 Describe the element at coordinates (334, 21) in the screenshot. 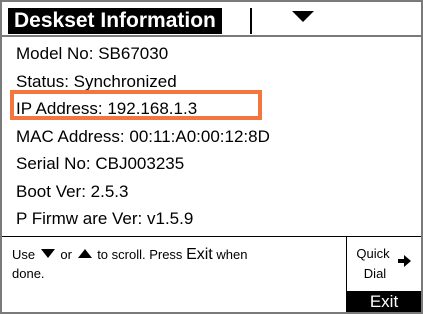

I see `title-bar-background` at that location.